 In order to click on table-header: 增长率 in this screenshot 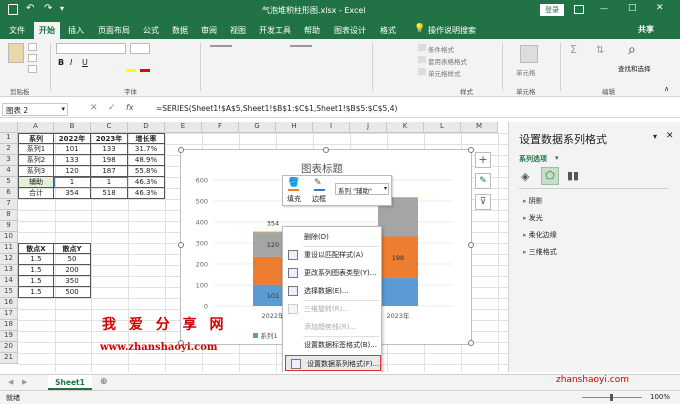, I will do `click(146, 138)`.